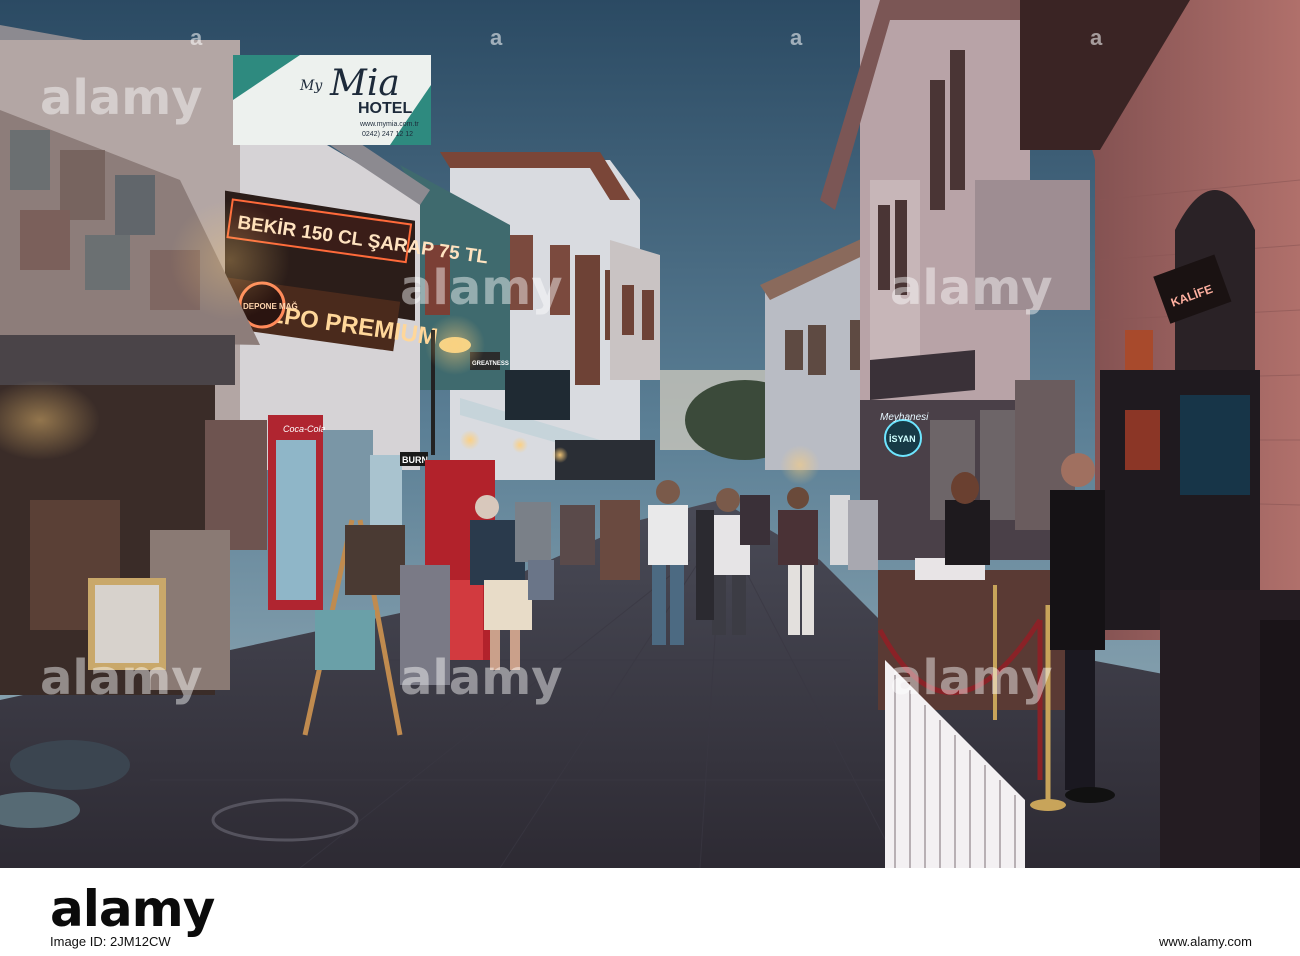 This screenshot has height=956, width=1300. What do you see at coordinates (110, 941) in the screenshot?
I see `image-id-label: Image ID: 2JM12CW` at bounding box center [110, 941].